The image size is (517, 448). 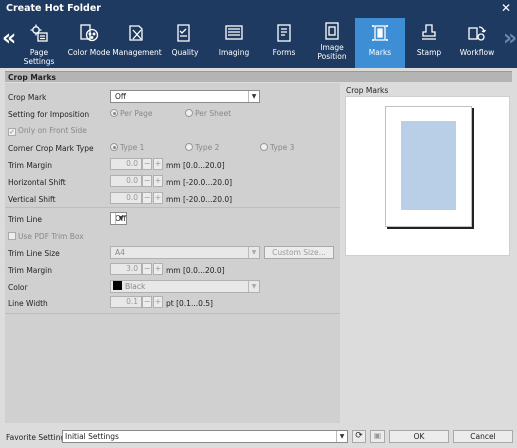 I want to click on section-header: Crop Marks, so click(x=258, y=76).